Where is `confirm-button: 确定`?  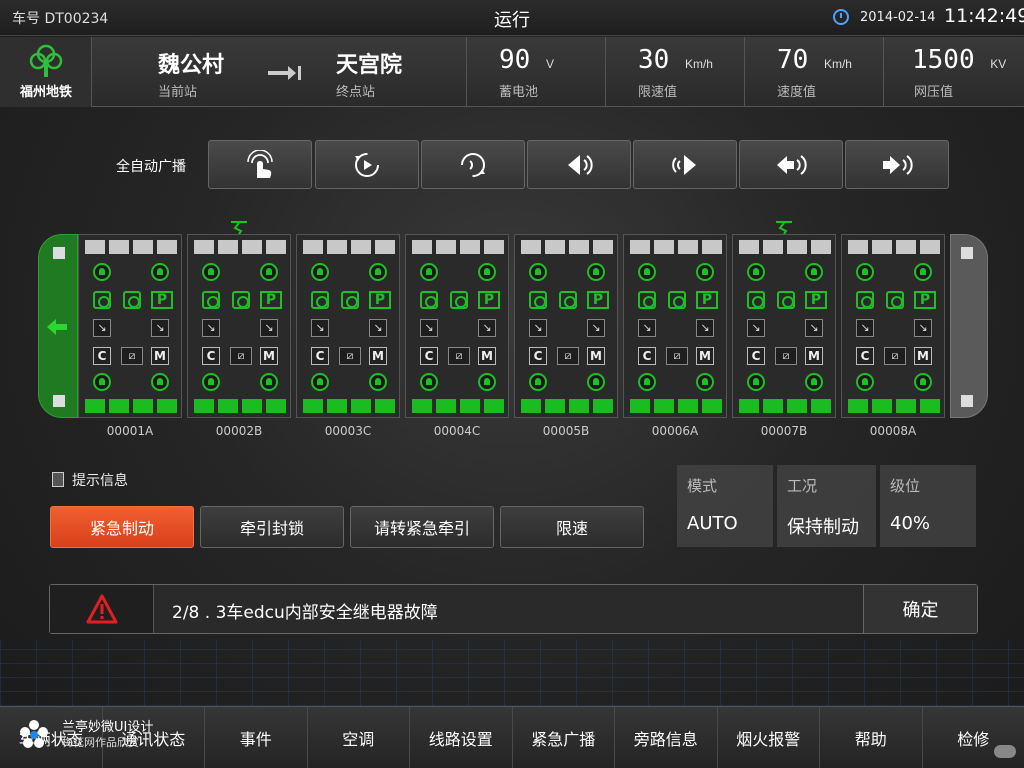
confirm-button: 确定 is located at coordinates (920, 609).